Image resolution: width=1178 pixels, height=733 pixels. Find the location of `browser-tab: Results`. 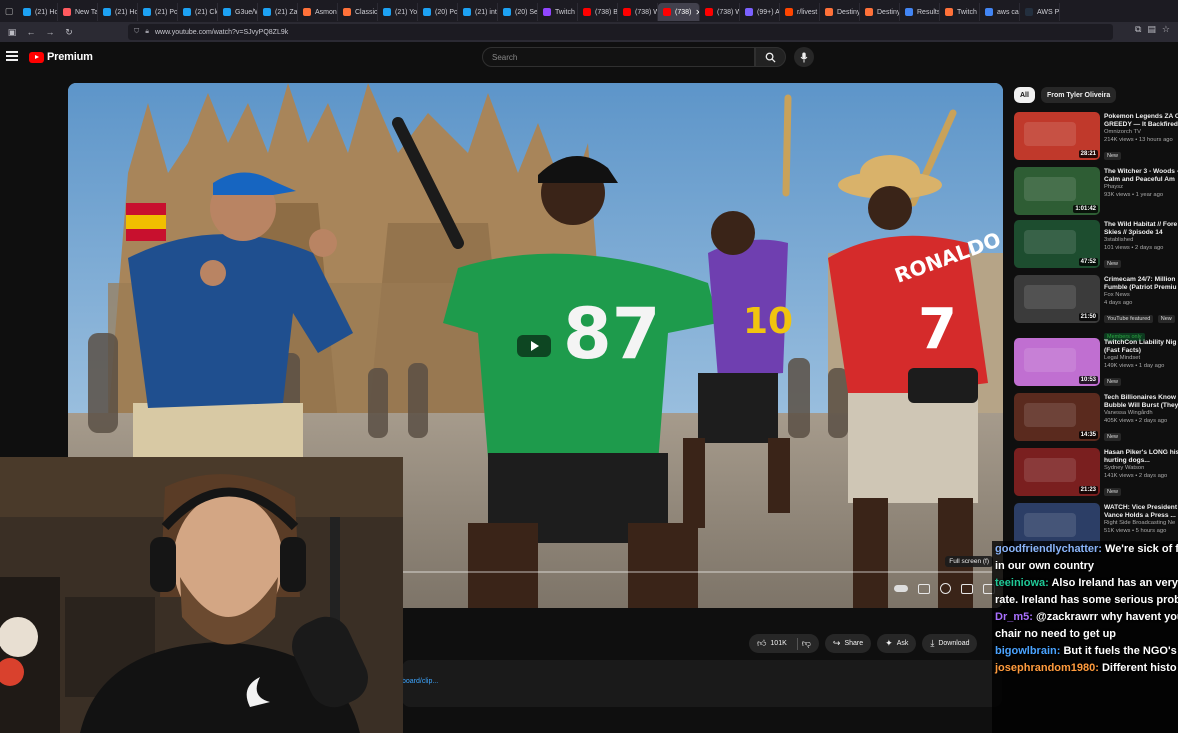

browser-tab: Results is located at coordinates (920, 12).